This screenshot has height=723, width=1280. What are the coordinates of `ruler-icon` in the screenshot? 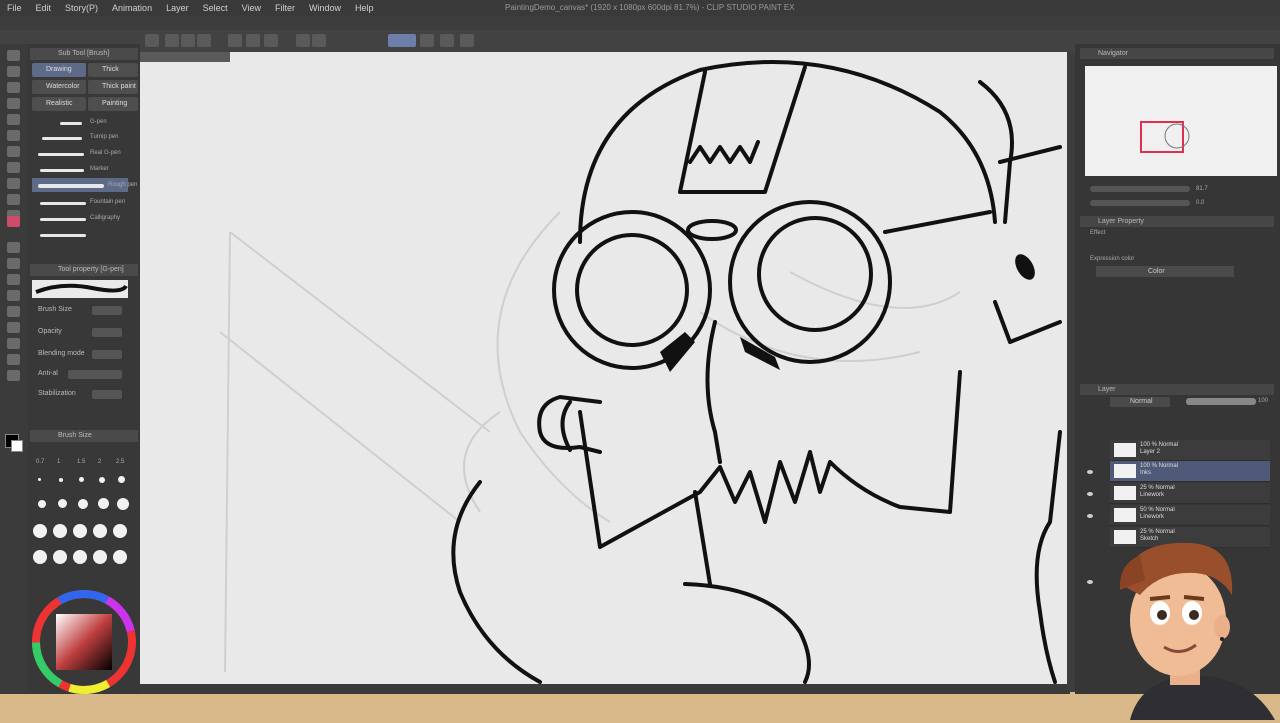 It's located at (427, 40).